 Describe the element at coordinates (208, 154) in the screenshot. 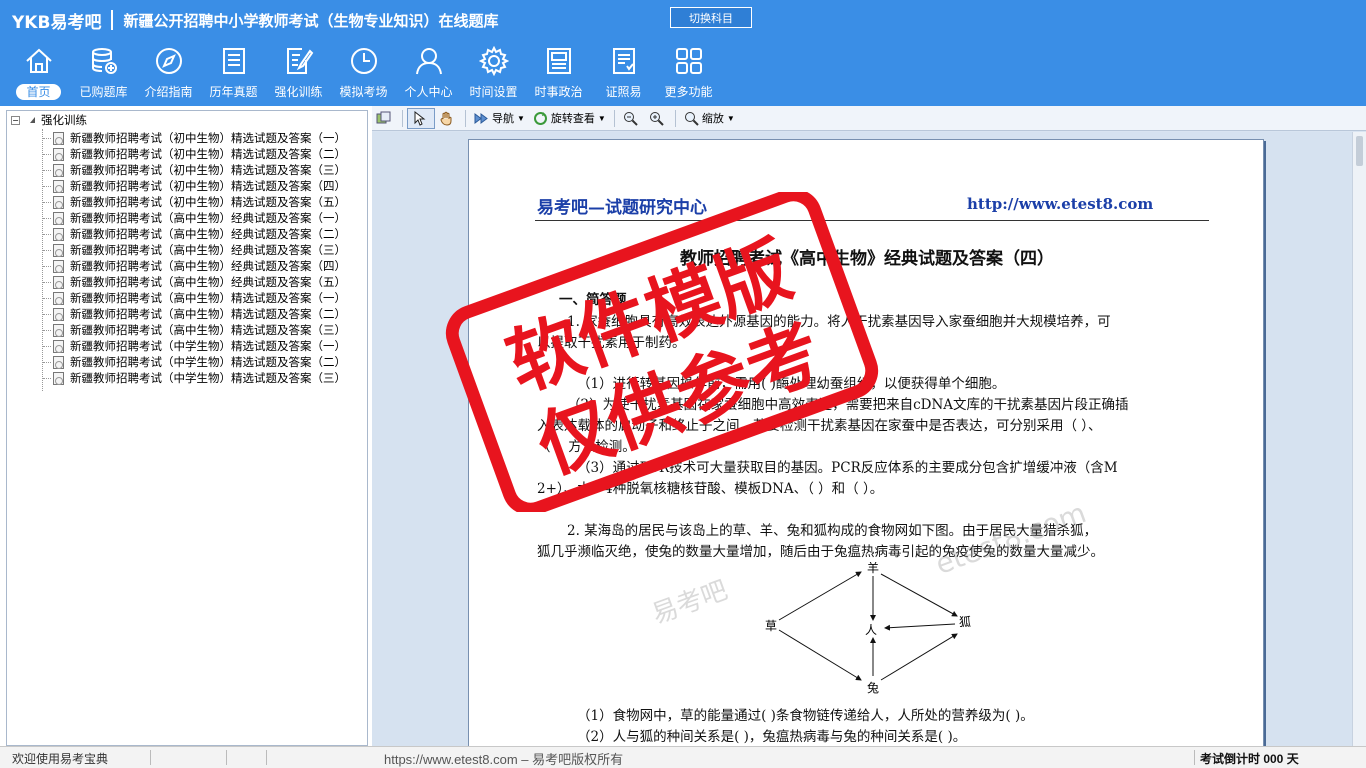

I see `tree-item-label: 新疆教师招聘考试（初中生物）精选试题及答案（二）` at that location.